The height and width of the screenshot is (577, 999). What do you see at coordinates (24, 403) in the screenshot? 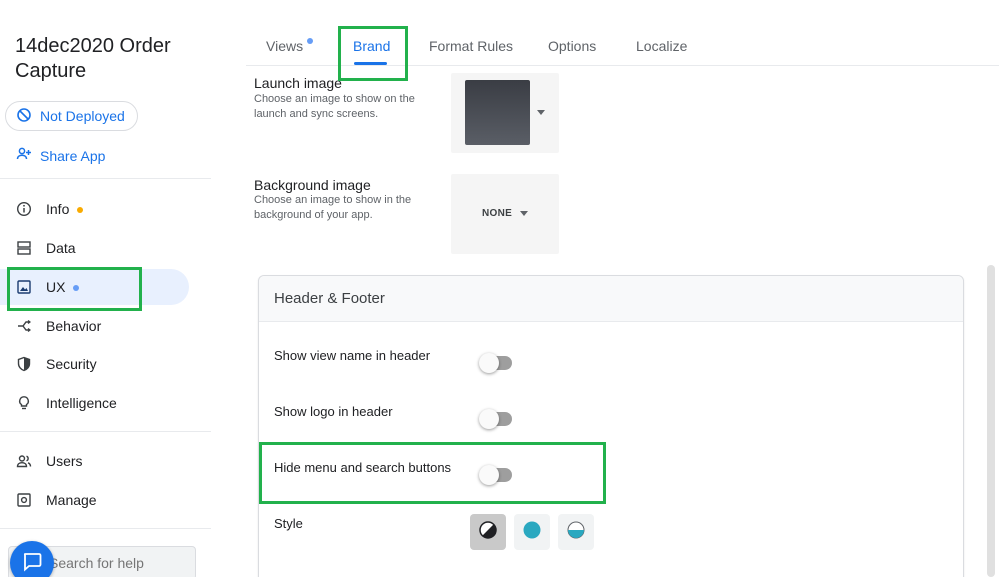
I see `lightbulb-icon` at bounding box center [24, 403].